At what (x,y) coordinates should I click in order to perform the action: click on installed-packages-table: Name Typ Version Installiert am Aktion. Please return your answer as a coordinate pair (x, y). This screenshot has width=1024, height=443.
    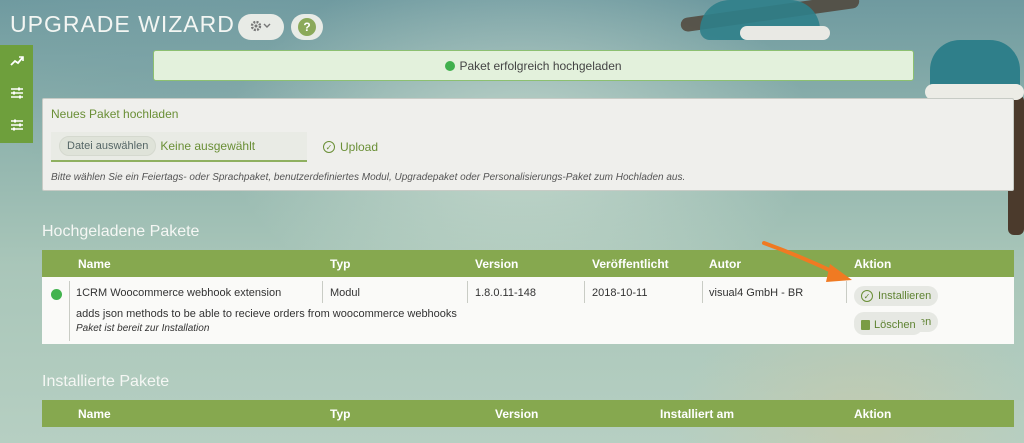
    Looking at the image, I should click on (528, 413).